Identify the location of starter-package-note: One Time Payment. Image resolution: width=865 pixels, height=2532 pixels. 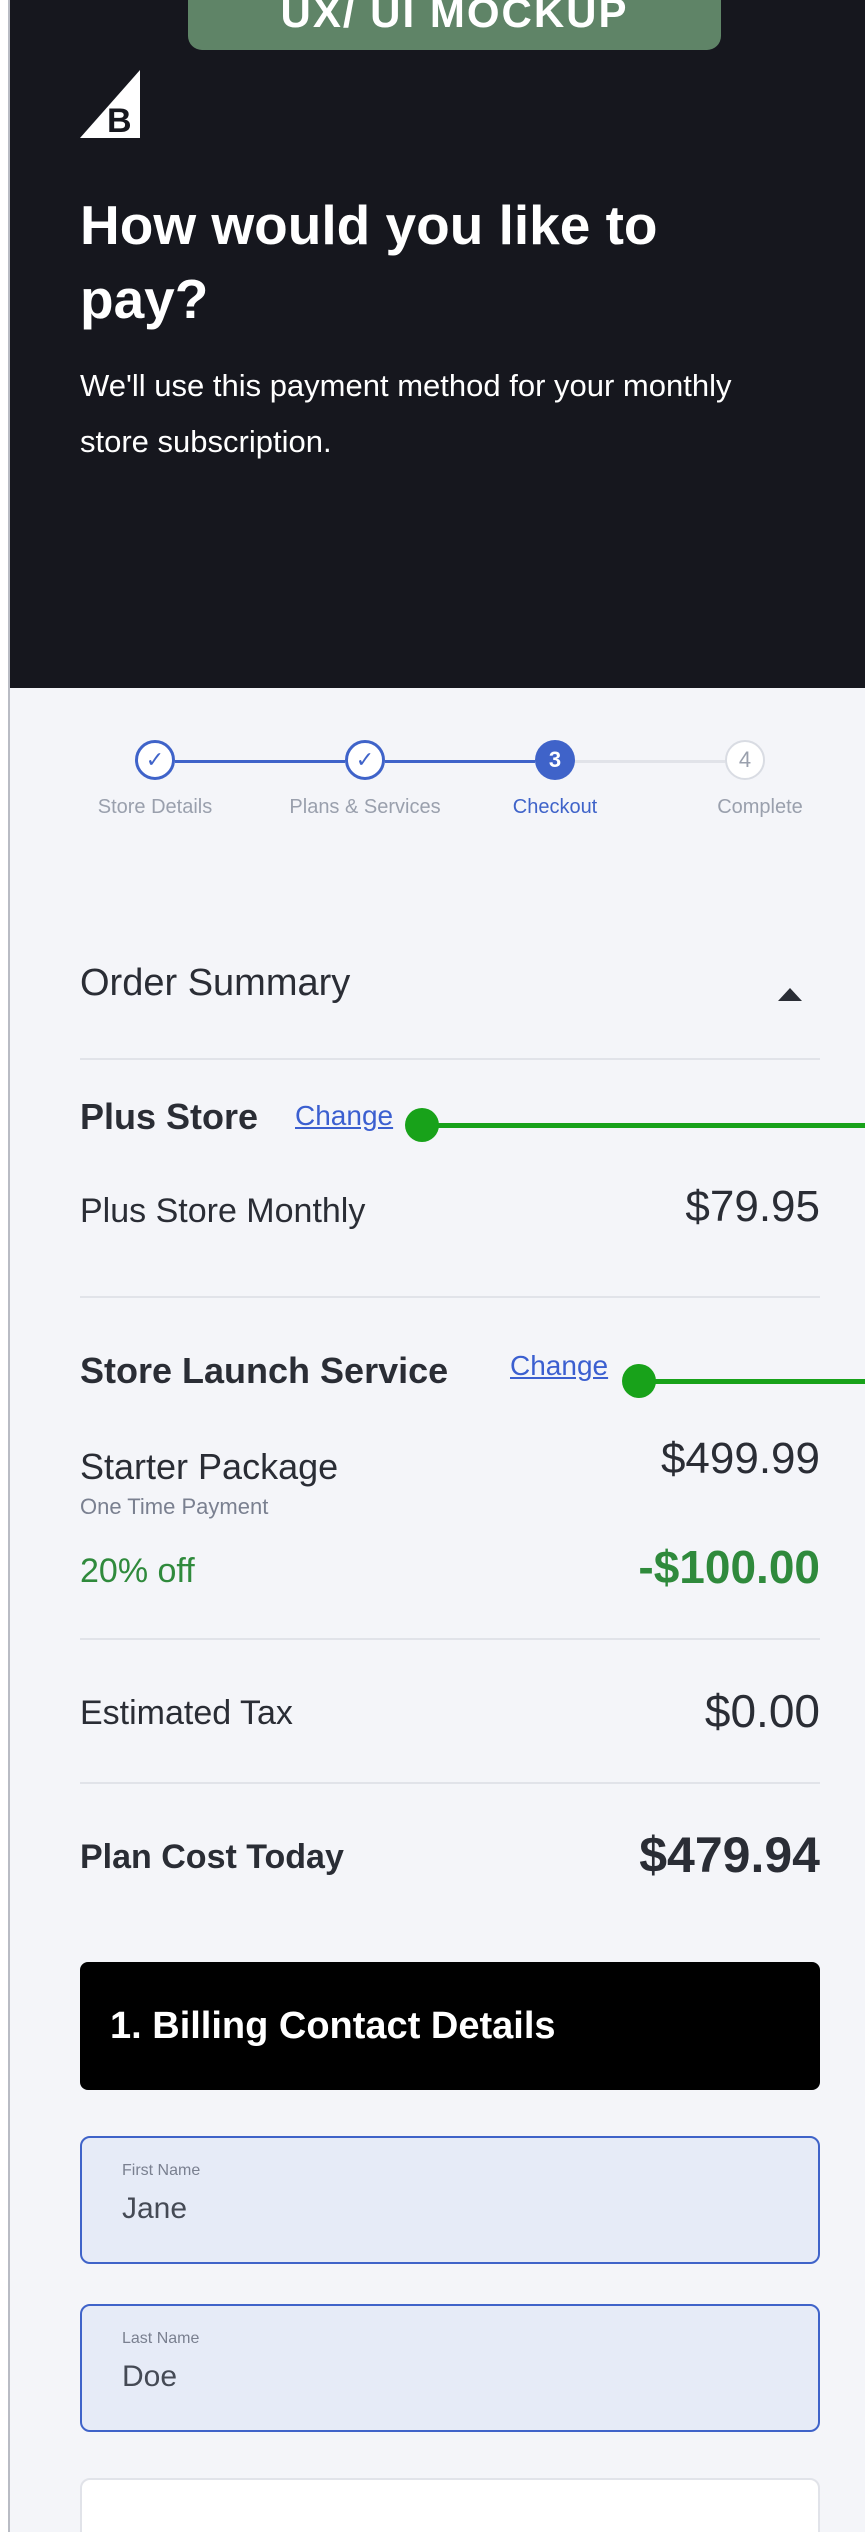
(174, 1506).